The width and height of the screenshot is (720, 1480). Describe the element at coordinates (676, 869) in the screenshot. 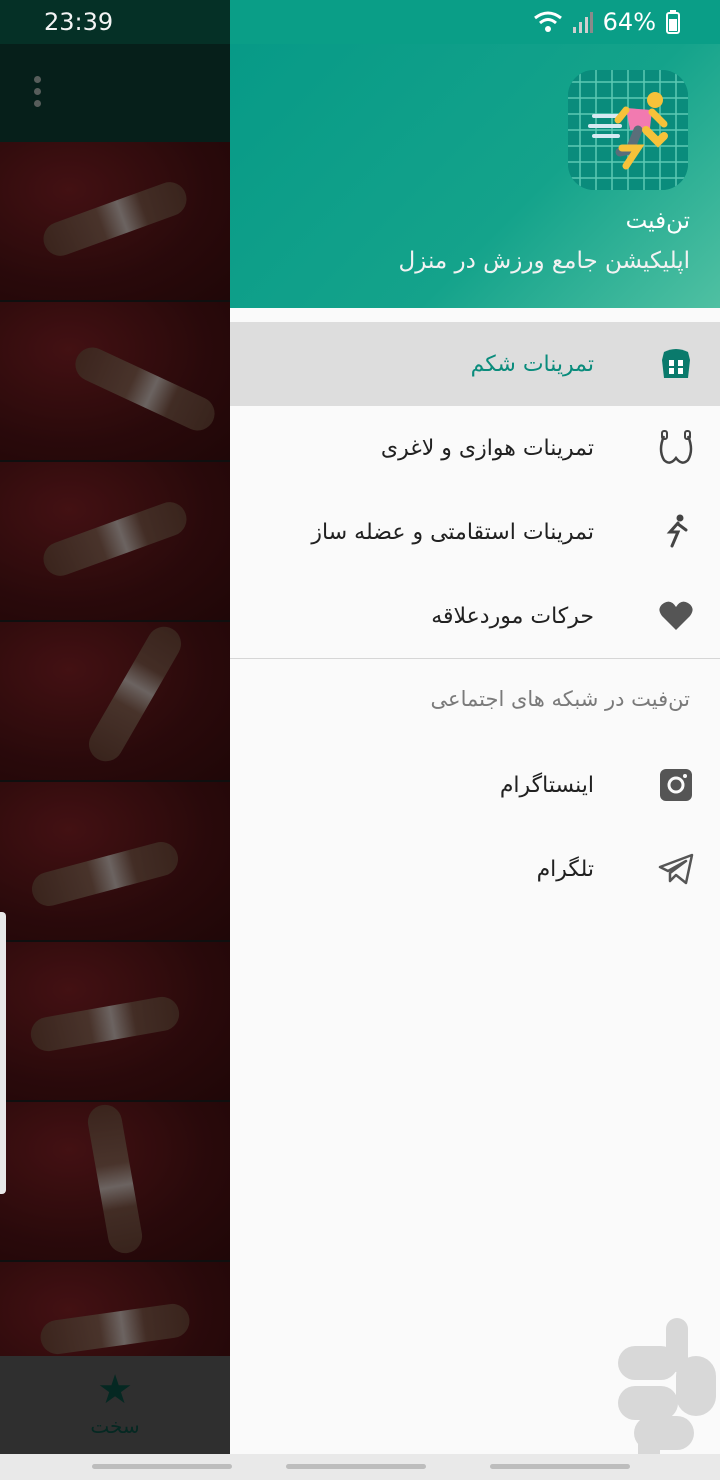

I see `telegram-icon` at that location.